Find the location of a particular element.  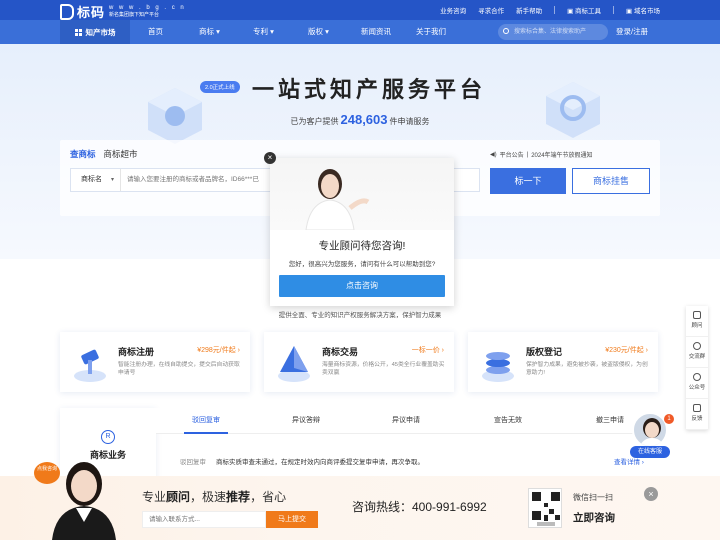

nav-search-input: 搜索标合集、法律搜索助产 is located at coordinates (553, 32).